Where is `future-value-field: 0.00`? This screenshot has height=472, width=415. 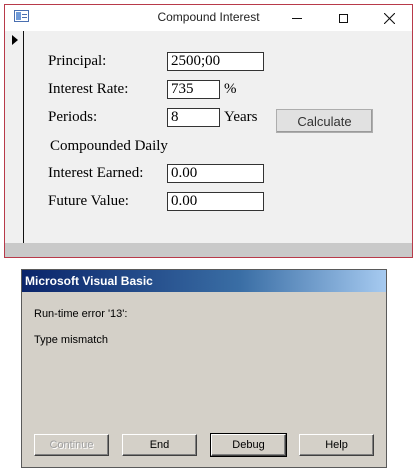
future-value-field: 0.00 is located at coordinates (215, 201).